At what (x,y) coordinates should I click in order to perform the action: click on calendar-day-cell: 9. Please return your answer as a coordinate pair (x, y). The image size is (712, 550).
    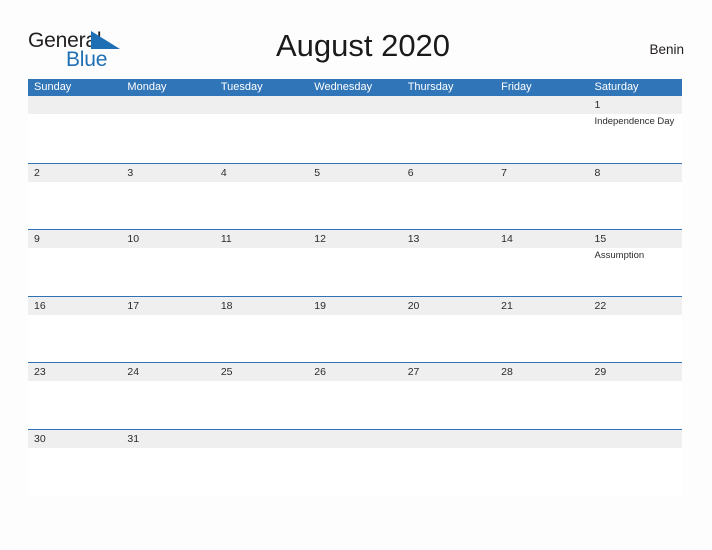
    Looking at the image, I should click on (75, 263).